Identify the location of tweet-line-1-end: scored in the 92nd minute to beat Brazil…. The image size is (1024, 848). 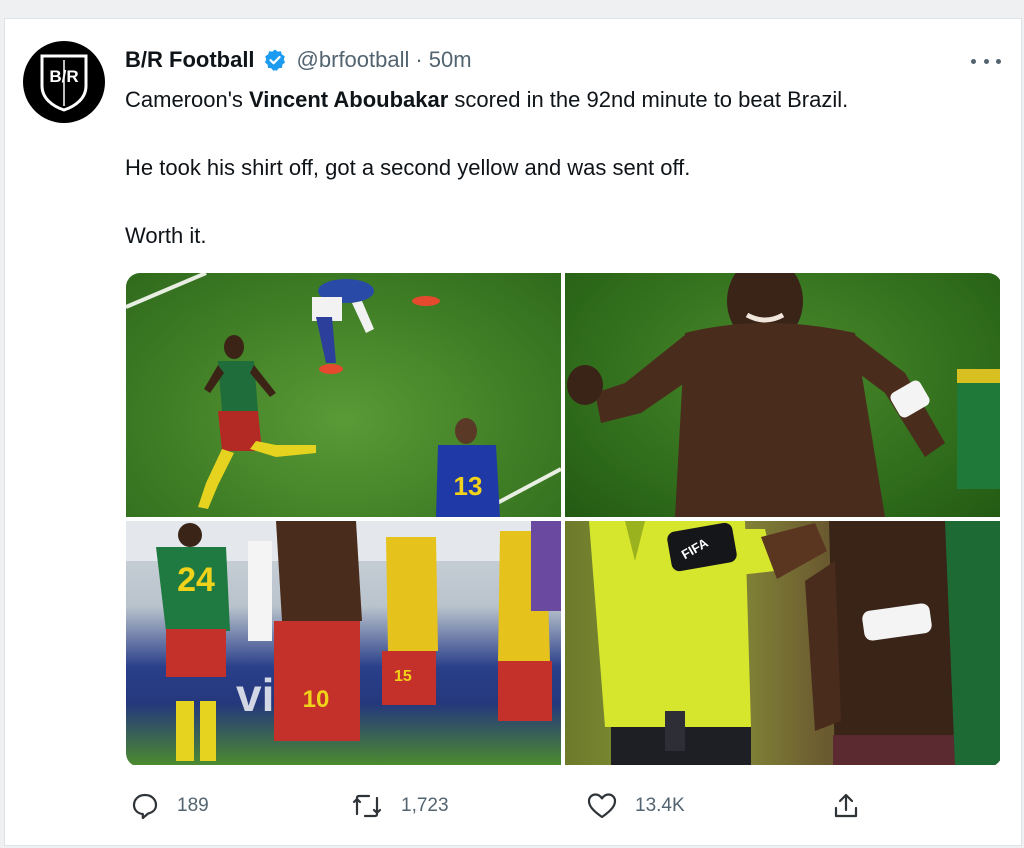
(648, 99).